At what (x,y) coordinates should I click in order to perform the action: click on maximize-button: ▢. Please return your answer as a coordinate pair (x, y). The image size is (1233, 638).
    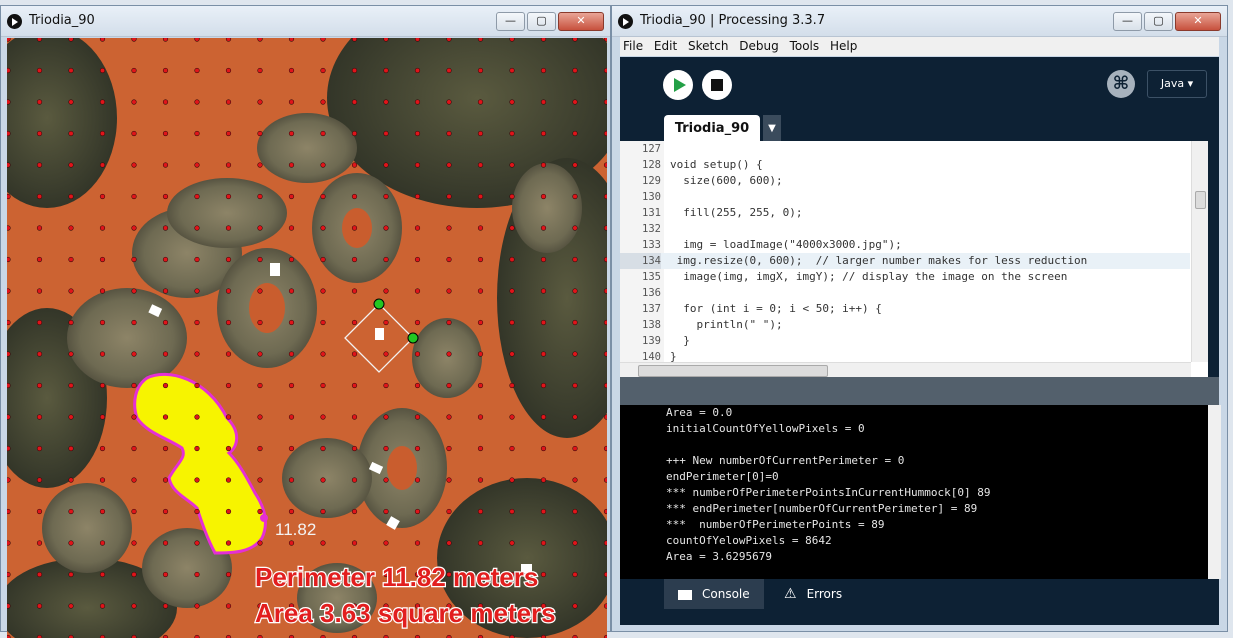
    Looking at the image, I should click on (541, 21).